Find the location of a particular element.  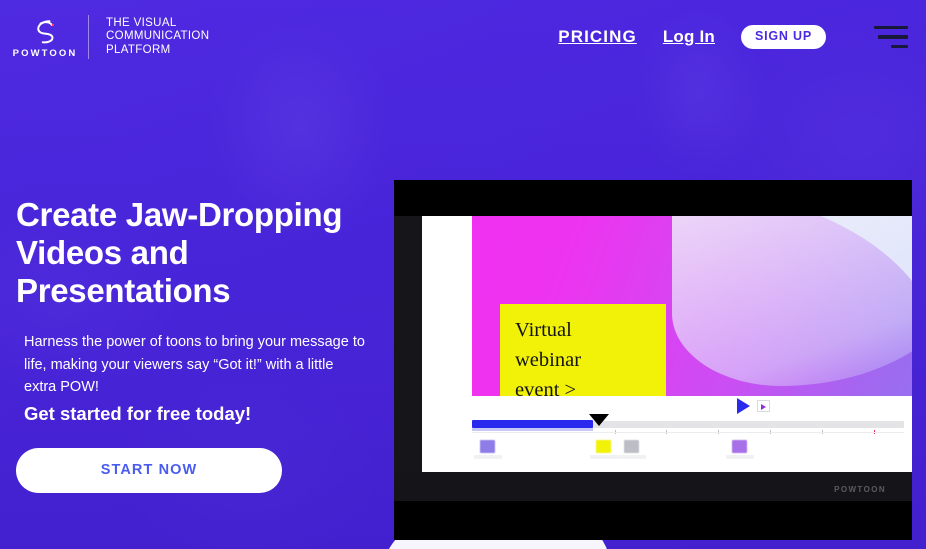

slide-headline-text: Virtual webinar event > is located at coordinates (548, 357).